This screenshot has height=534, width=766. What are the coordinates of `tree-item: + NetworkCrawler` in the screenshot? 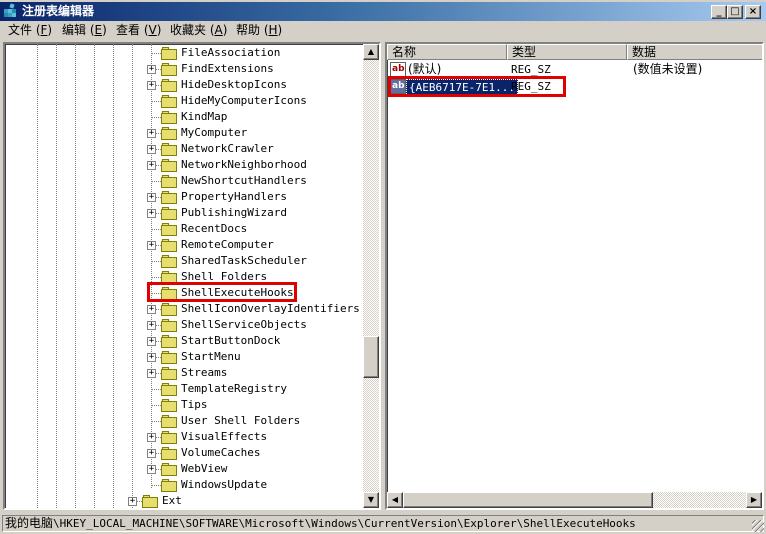 It's located at (184, 149).